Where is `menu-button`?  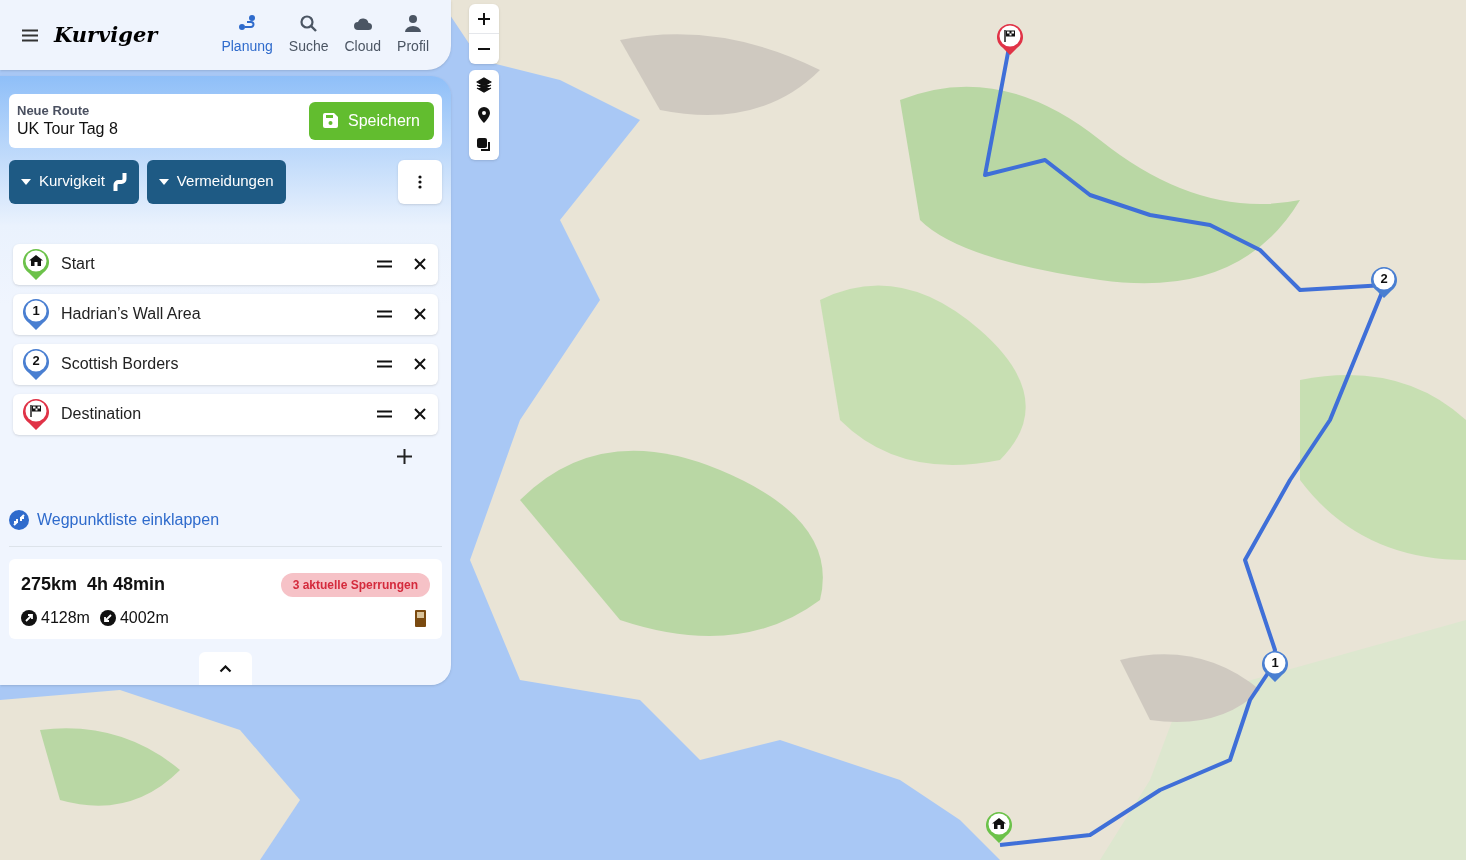 menu-button is located at coordinates (30, 35).